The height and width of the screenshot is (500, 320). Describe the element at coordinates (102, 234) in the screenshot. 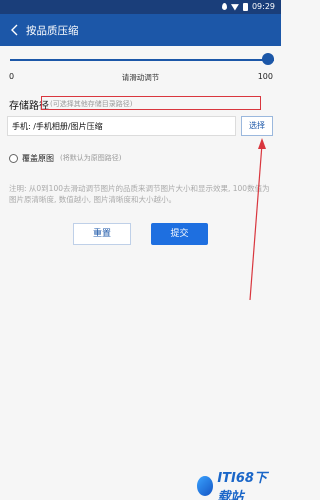

I see `reset-button: 重置` at that location.